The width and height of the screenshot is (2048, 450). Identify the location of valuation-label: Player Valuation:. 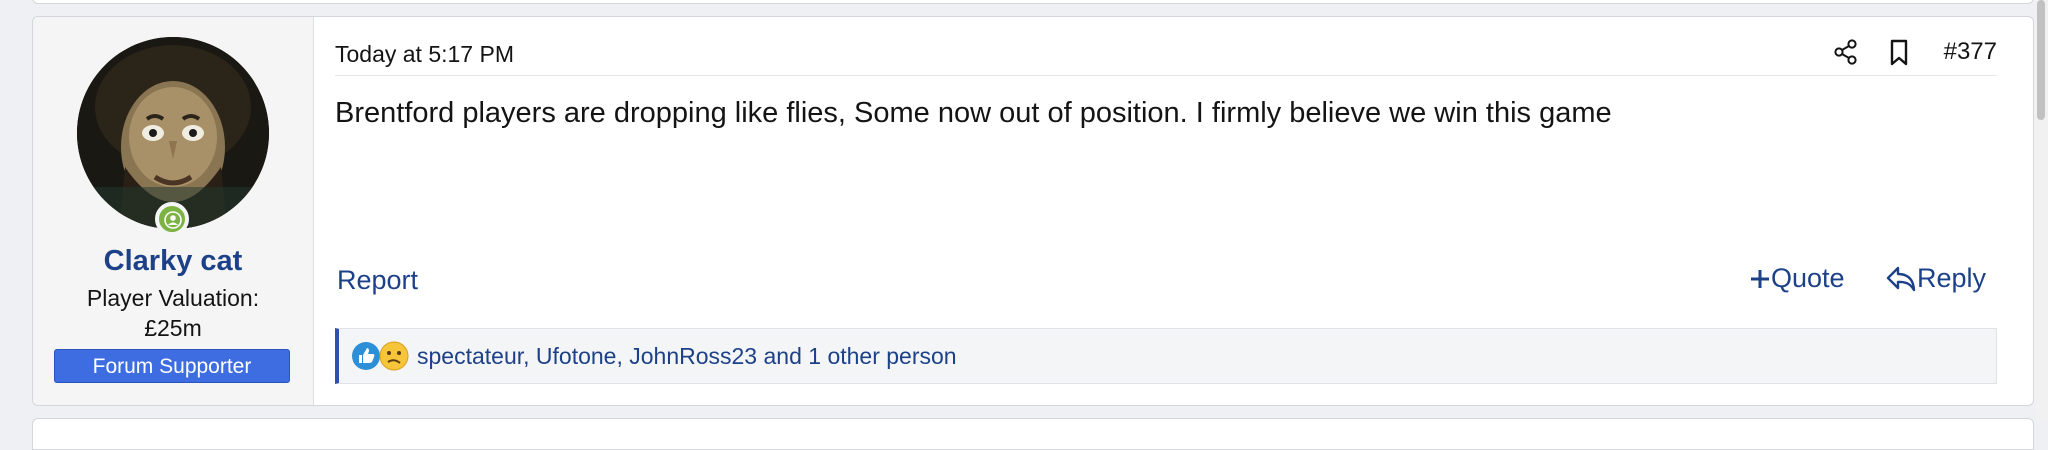
(173, 298).